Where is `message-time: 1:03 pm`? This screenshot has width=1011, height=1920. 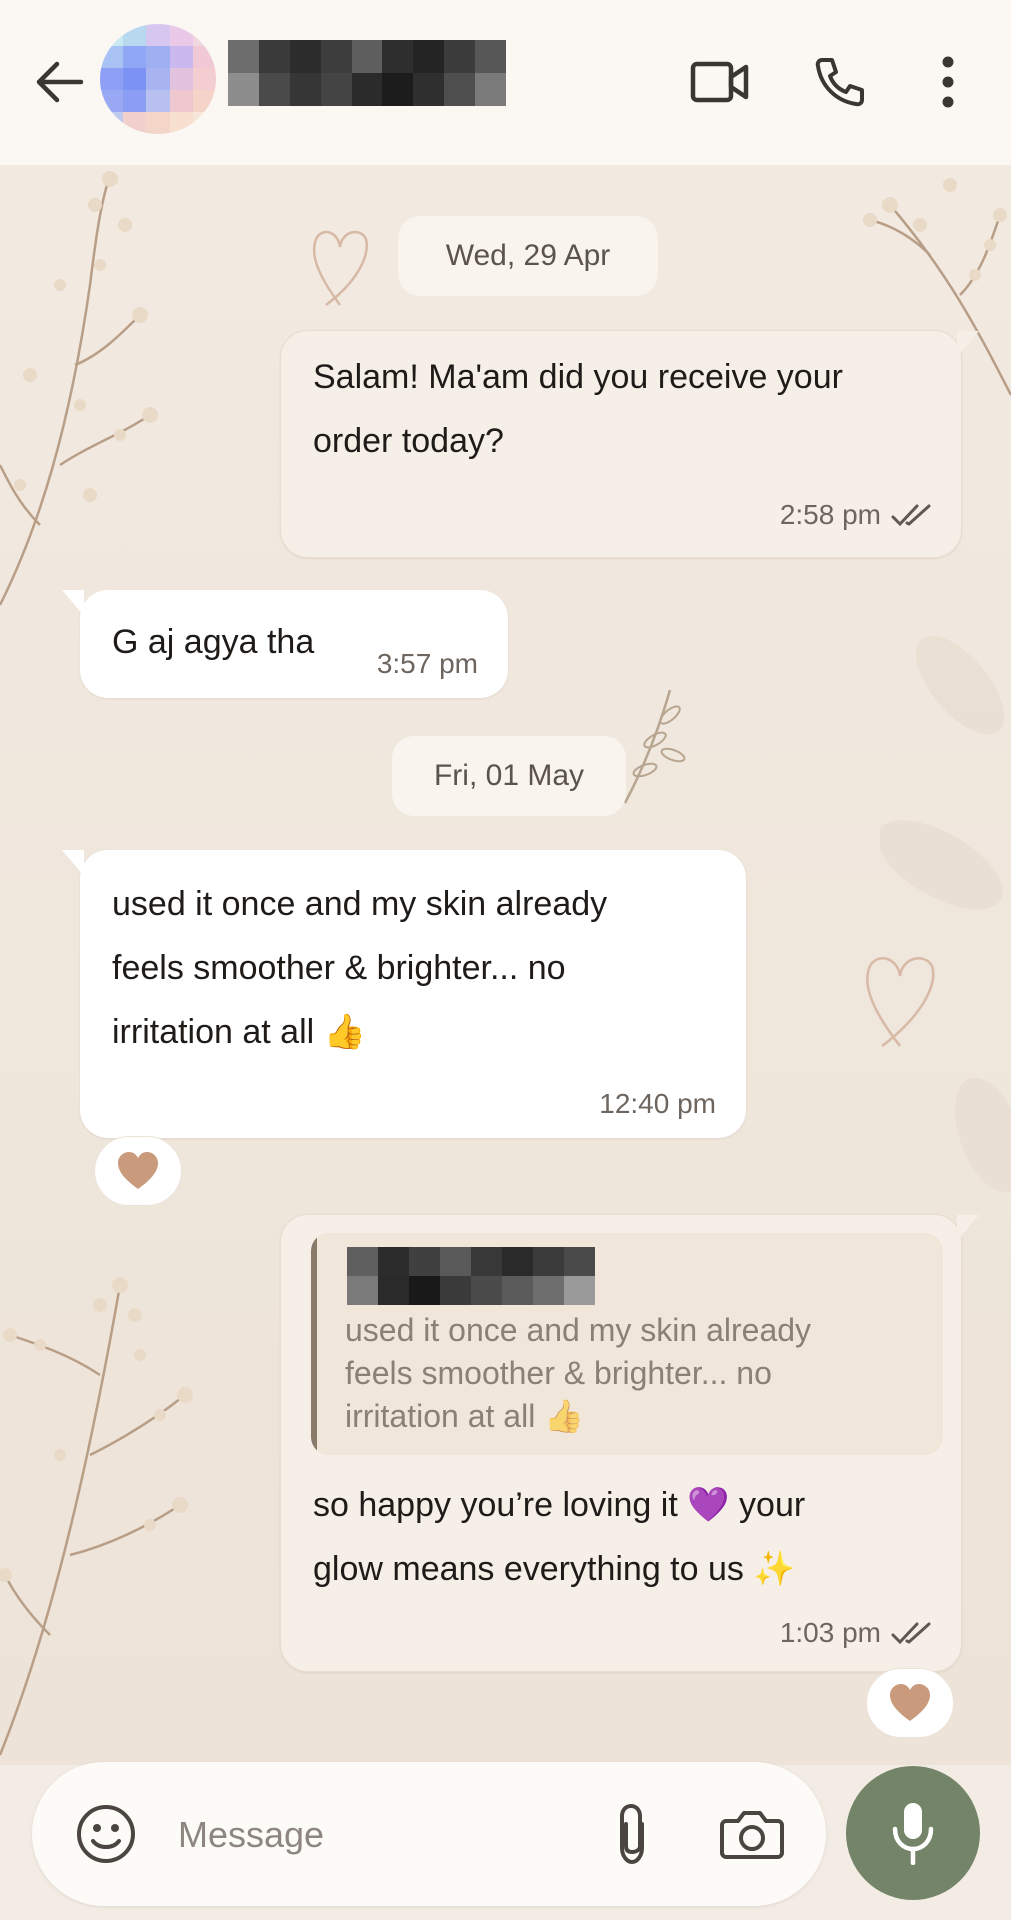
message-time: 1:03 pm is located at coordinates (830, 1632).